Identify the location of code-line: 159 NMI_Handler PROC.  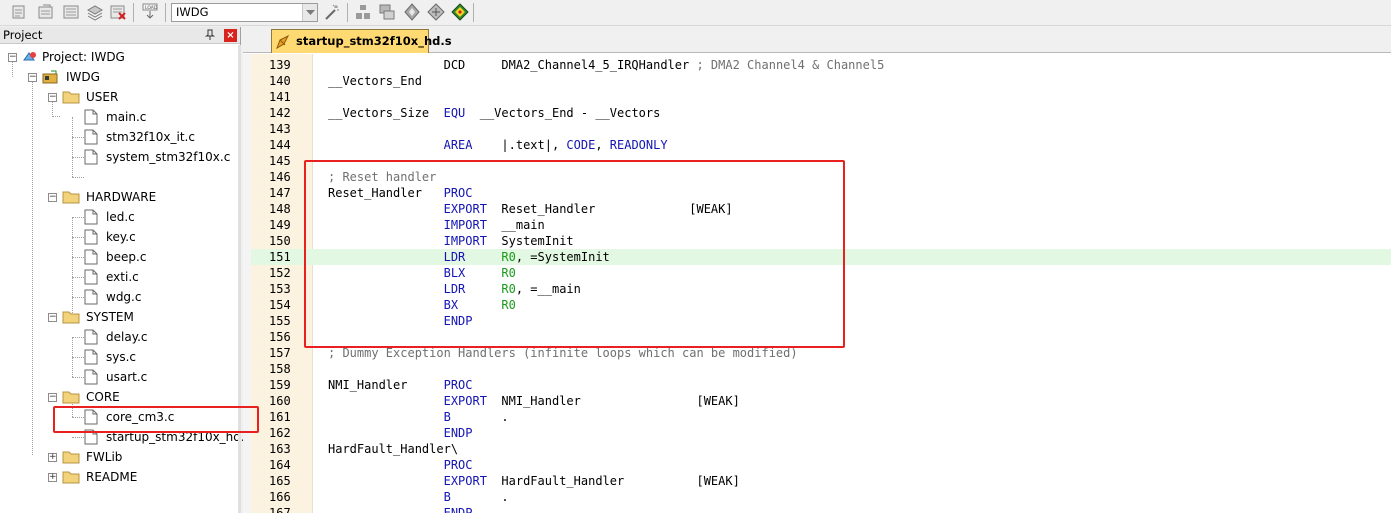
(821, 385).